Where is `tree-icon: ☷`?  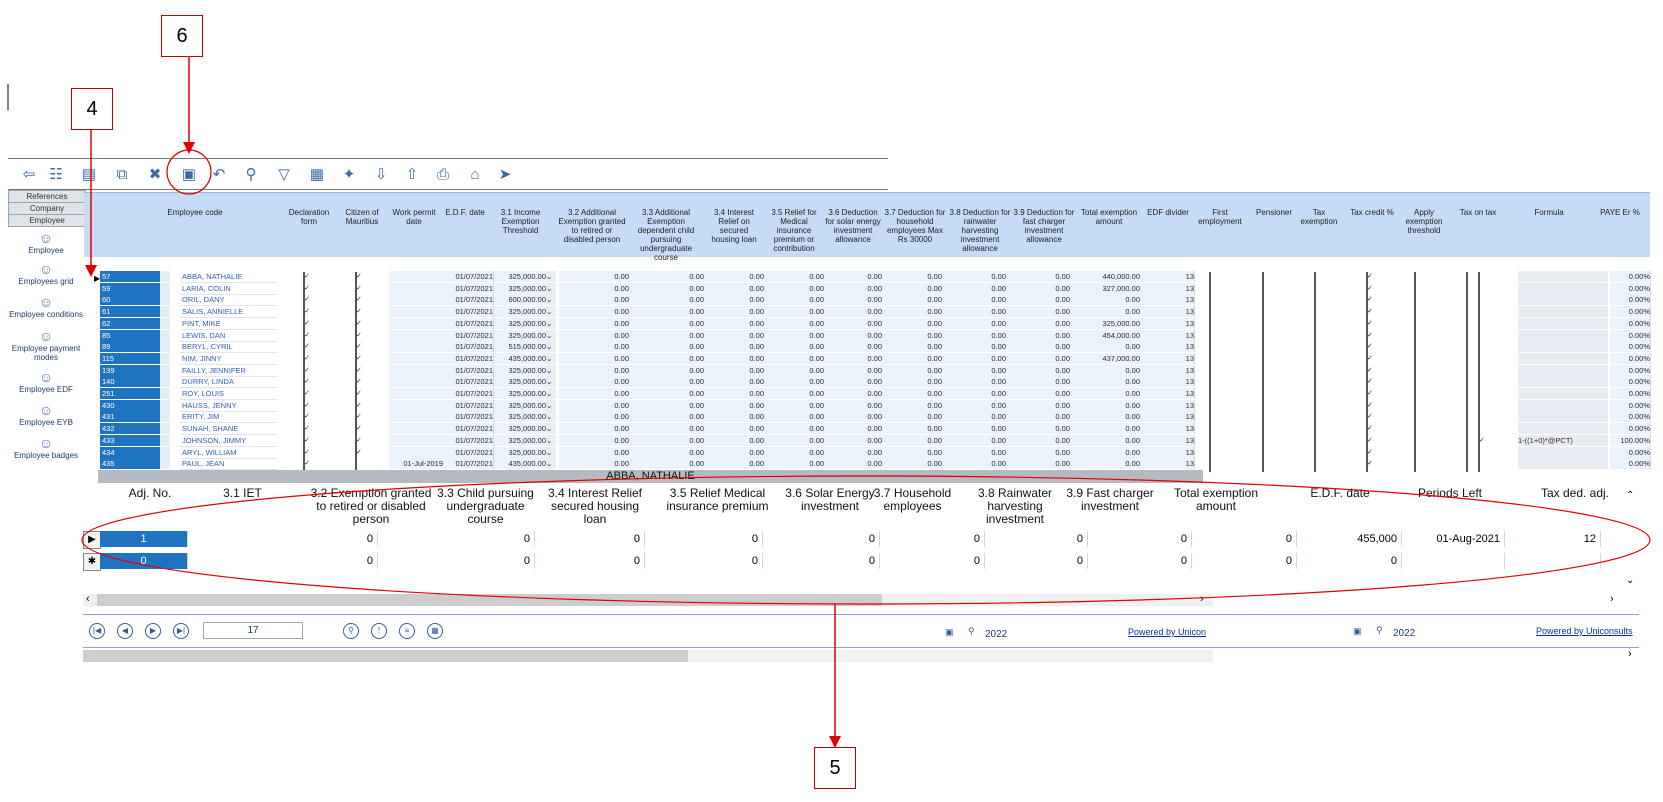
tree-icon: ☷ is located at coordinates (56, 174).